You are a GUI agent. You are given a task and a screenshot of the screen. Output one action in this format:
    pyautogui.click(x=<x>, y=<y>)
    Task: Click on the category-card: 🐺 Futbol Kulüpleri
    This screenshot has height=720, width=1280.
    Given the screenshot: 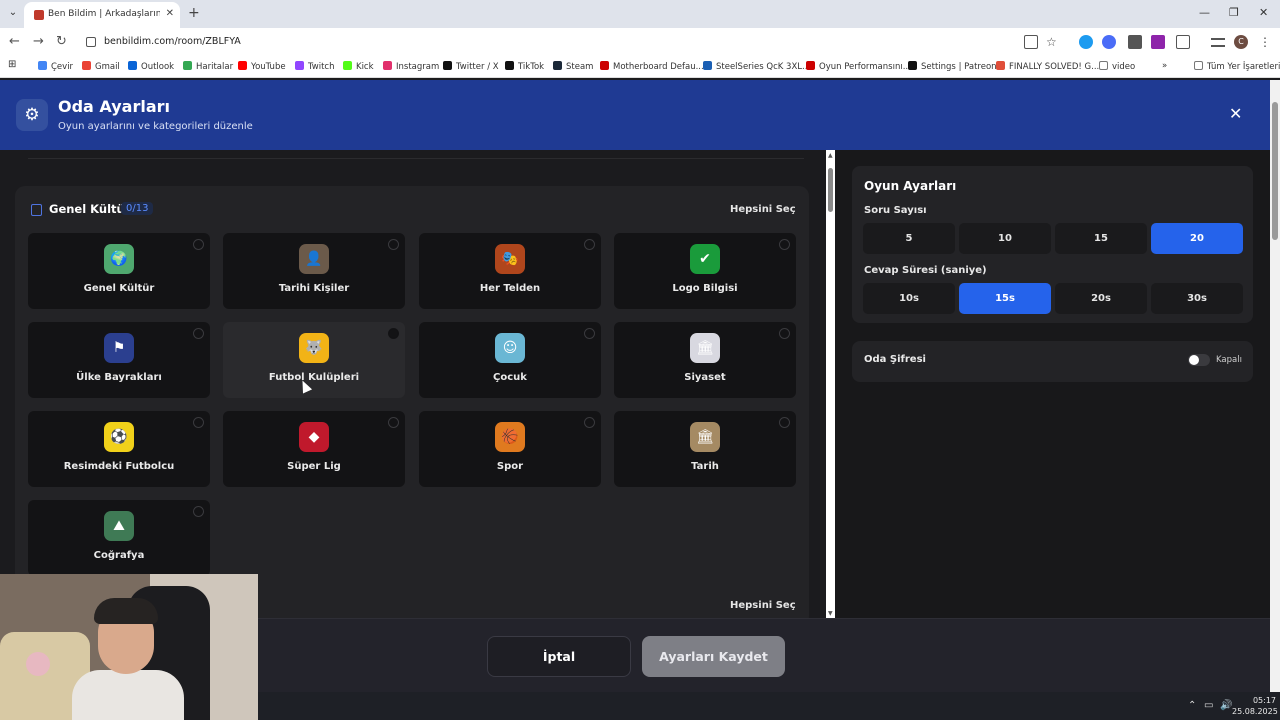 What is the action you would take?
    pyautogui.click(x=314, y=360)
    